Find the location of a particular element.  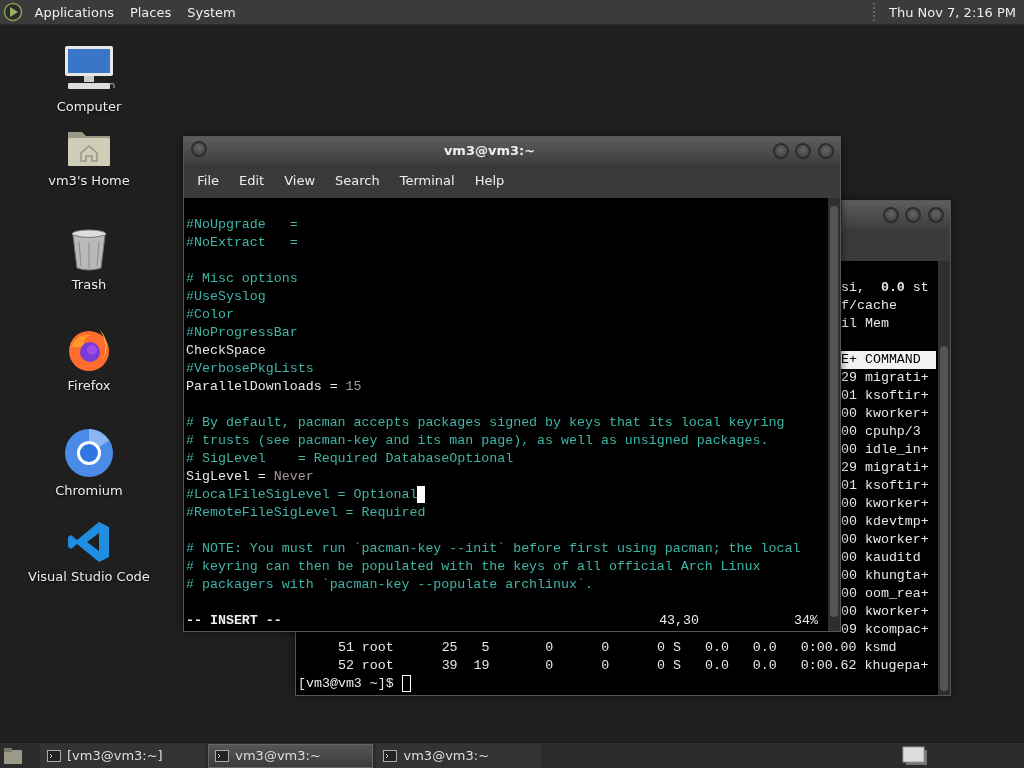

code-line: #UseSyslog is located at coordinates (226, 296).